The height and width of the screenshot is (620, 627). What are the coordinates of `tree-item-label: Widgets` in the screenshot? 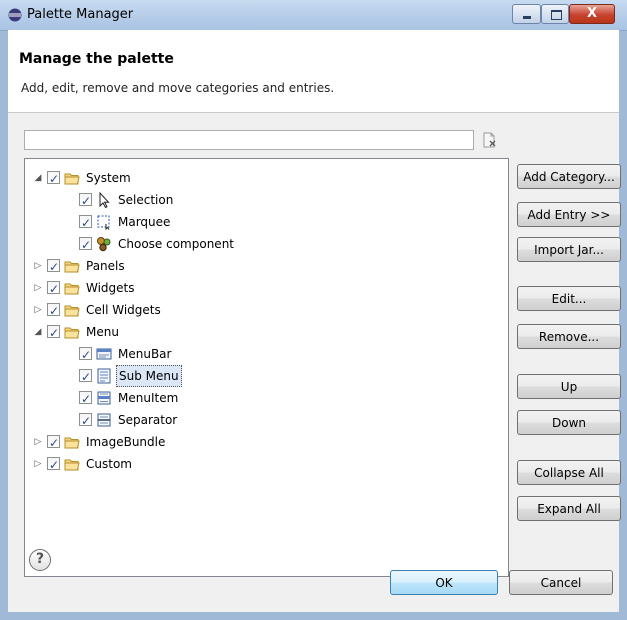 It's located at (110, 288).